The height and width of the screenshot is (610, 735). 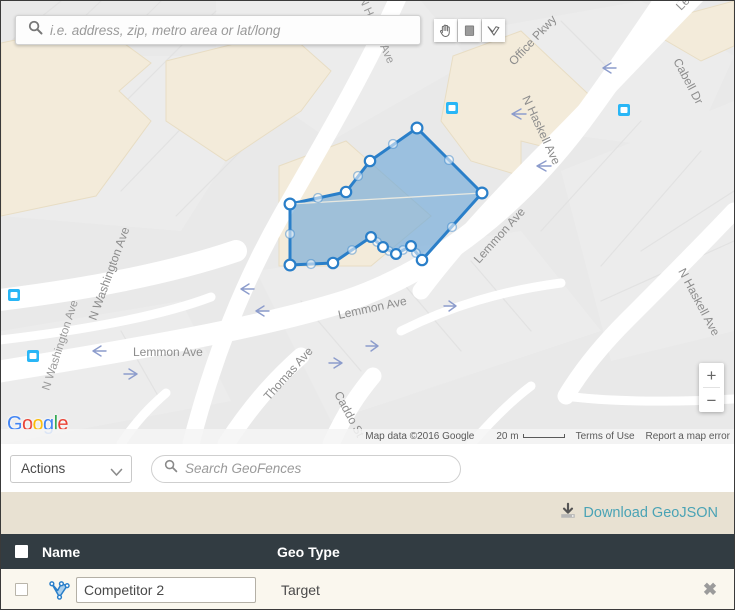 What do you see at coordinates (300, 589) in the screenshot?
I see `geofence-geo-type-cell: Target` at bounding box center [300, 589].